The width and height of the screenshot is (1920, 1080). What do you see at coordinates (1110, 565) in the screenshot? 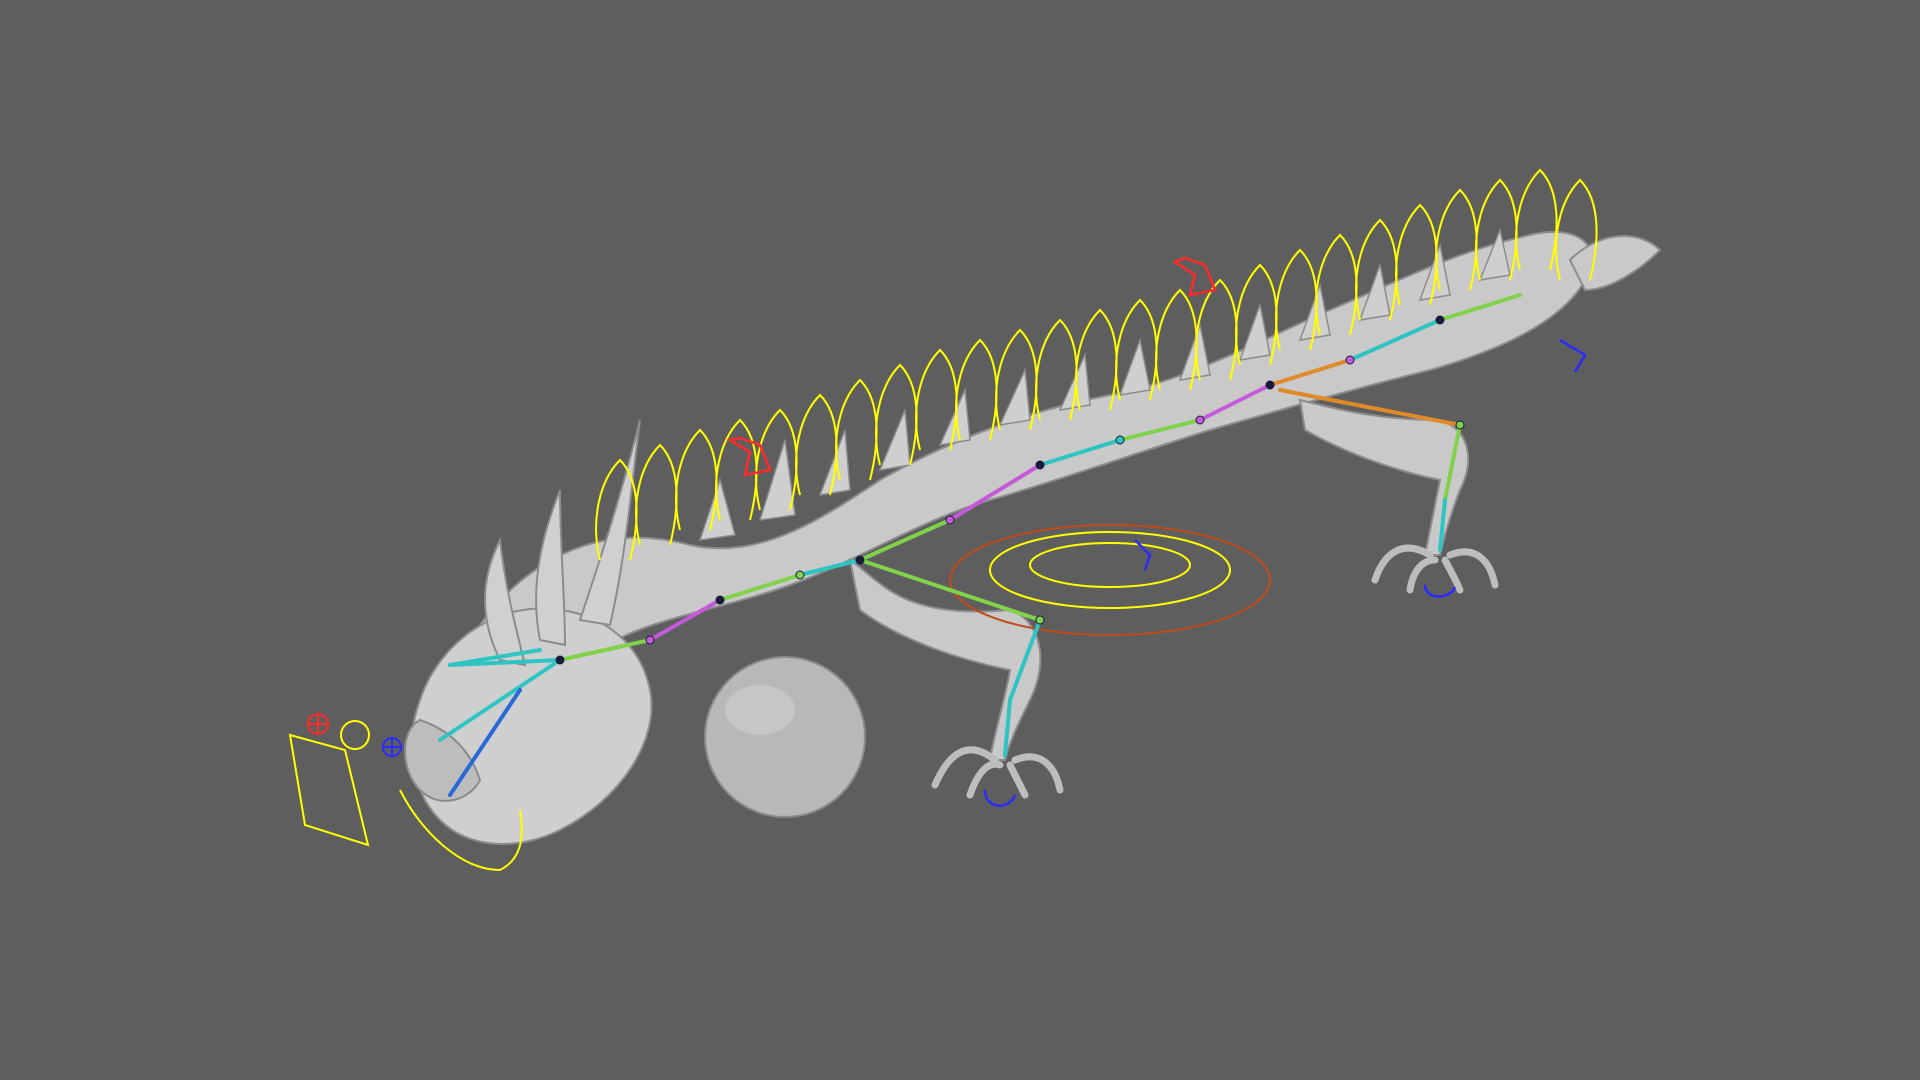
I see `root-control-core` at bounding box center [1110, 565].